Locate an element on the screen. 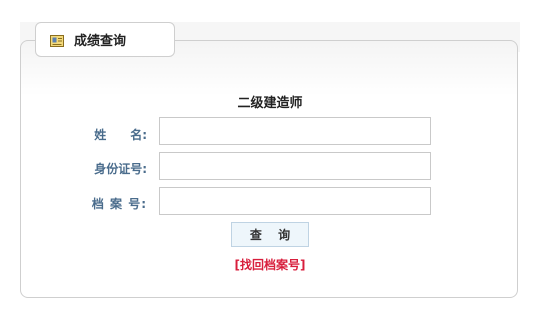 This screenshot has height=310, width=540. archive-number-label: 档 案 号: is located at coordinates (119, 204).